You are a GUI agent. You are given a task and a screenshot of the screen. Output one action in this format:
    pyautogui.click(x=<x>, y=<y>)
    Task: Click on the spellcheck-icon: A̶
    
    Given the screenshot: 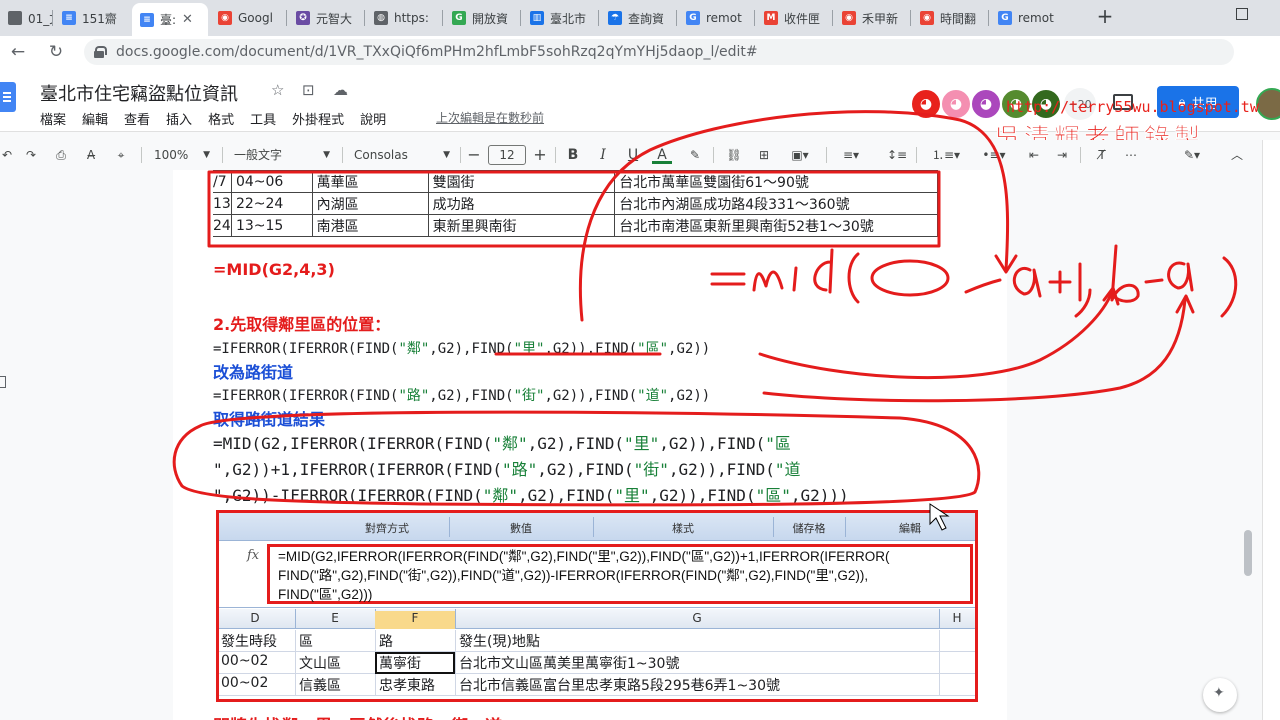 What is the action you would take?
    pyautogui.click(x=91, y=155)
    